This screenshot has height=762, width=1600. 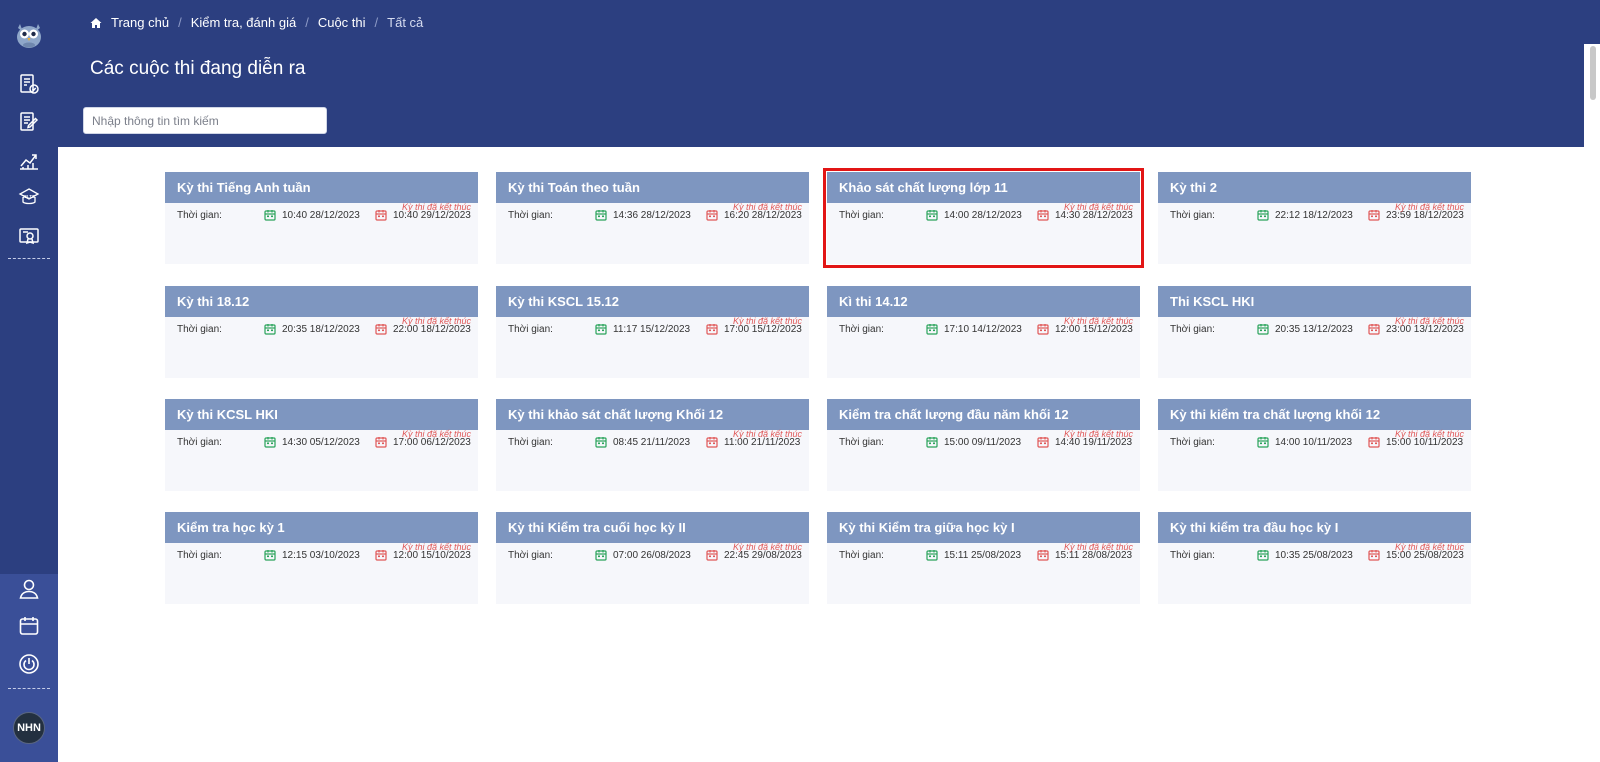 What do you see at coordinates (321, 301) in the screenshot?
I see `contest-title: Kỳ thi 18.12` at bounding box center [321, 301].